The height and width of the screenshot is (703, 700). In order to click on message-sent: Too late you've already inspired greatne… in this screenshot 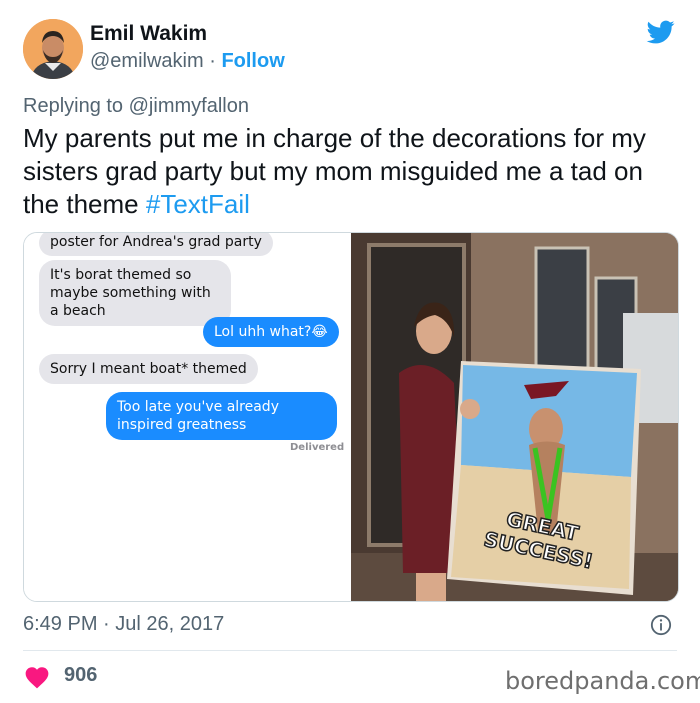, I will do `click(221, 416)`.